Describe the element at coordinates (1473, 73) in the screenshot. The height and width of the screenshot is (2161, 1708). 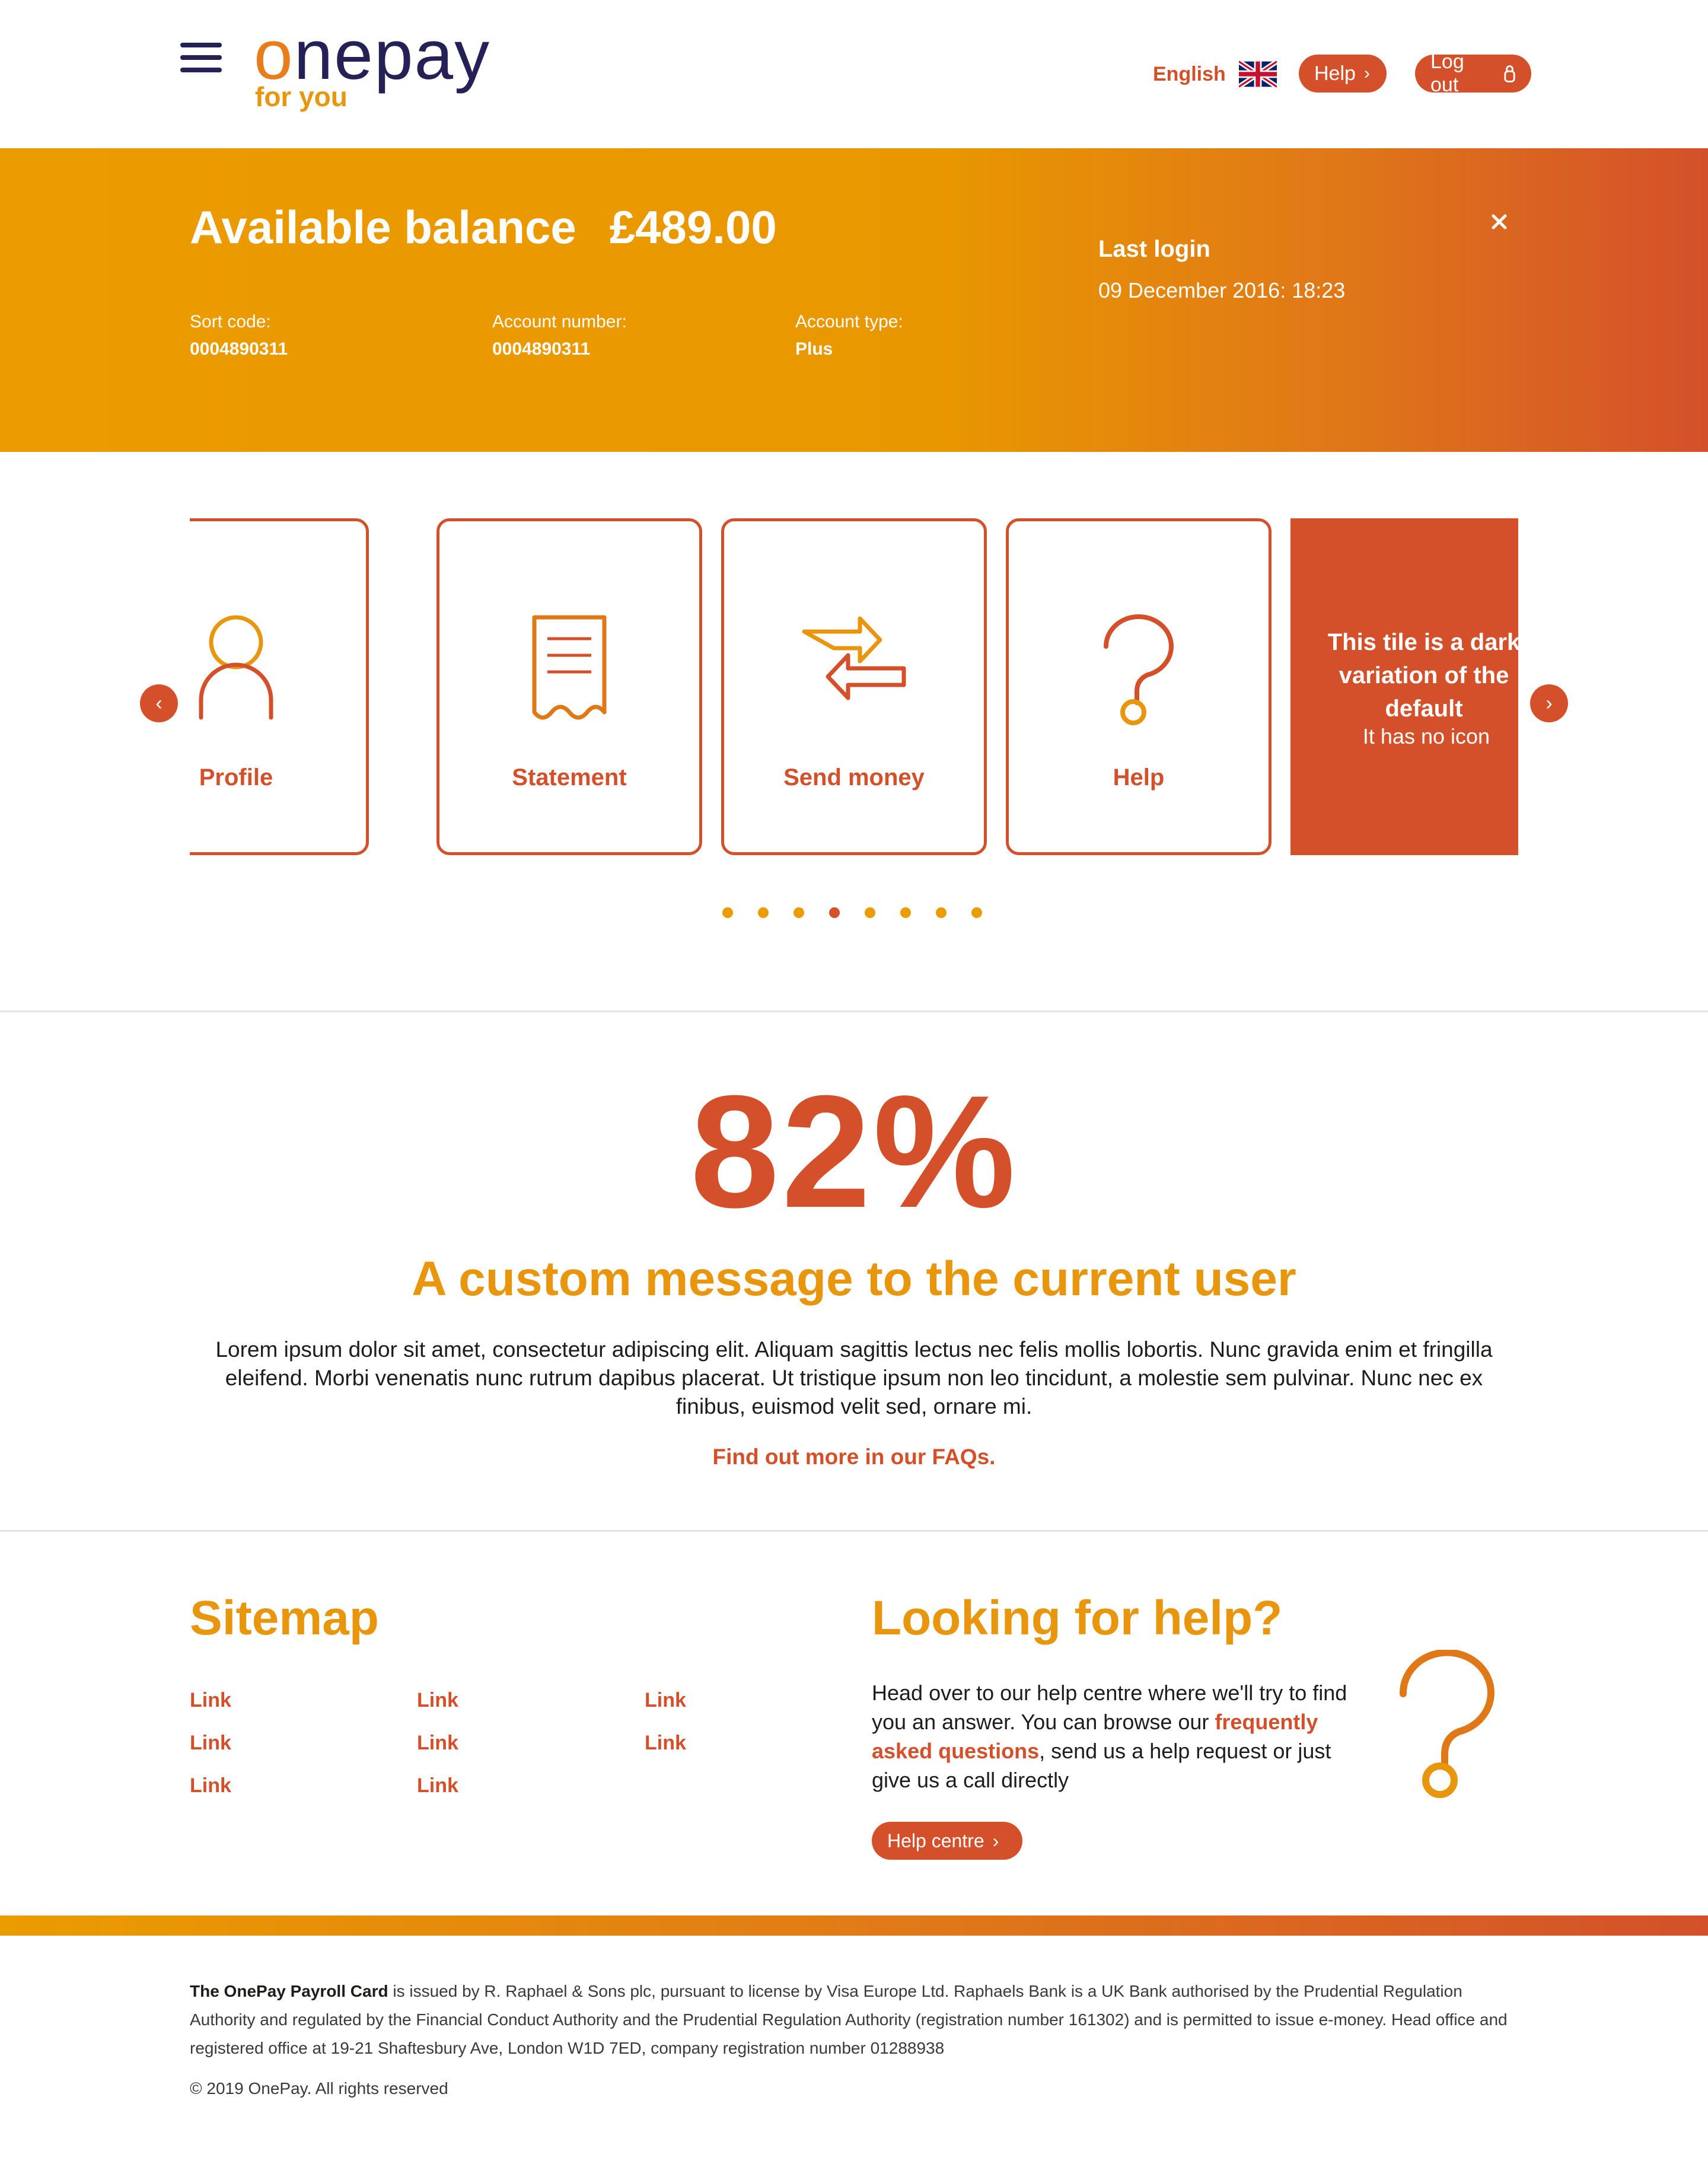
I see `logout-button: Log out` at that location.